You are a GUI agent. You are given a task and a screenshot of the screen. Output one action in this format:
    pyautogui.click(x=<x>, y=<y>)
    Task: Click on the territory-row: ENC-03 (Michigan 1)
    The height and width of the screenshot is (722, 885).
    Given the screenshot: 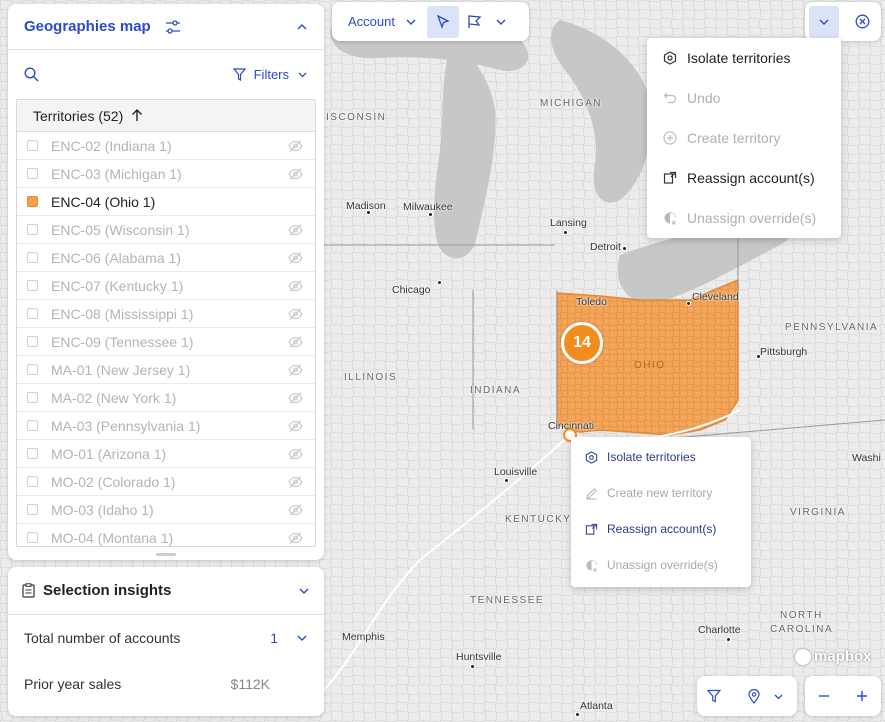 What is the action you would take?
    pyautogui.click(x=166, y=174)
    